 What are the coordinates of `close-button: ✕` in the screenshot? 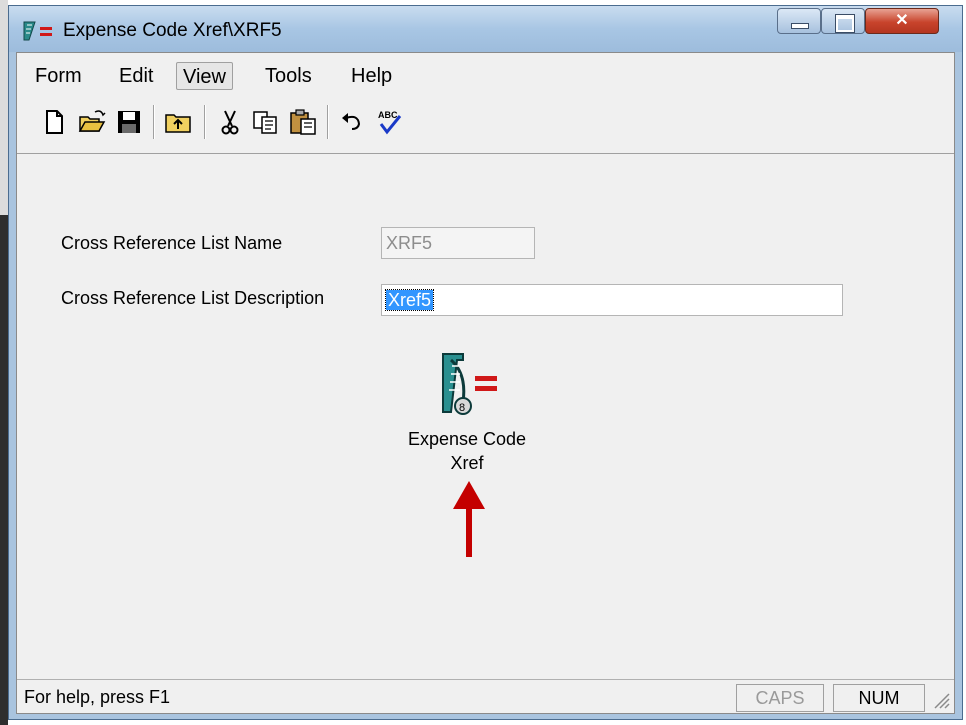 It's located at (902, 21).